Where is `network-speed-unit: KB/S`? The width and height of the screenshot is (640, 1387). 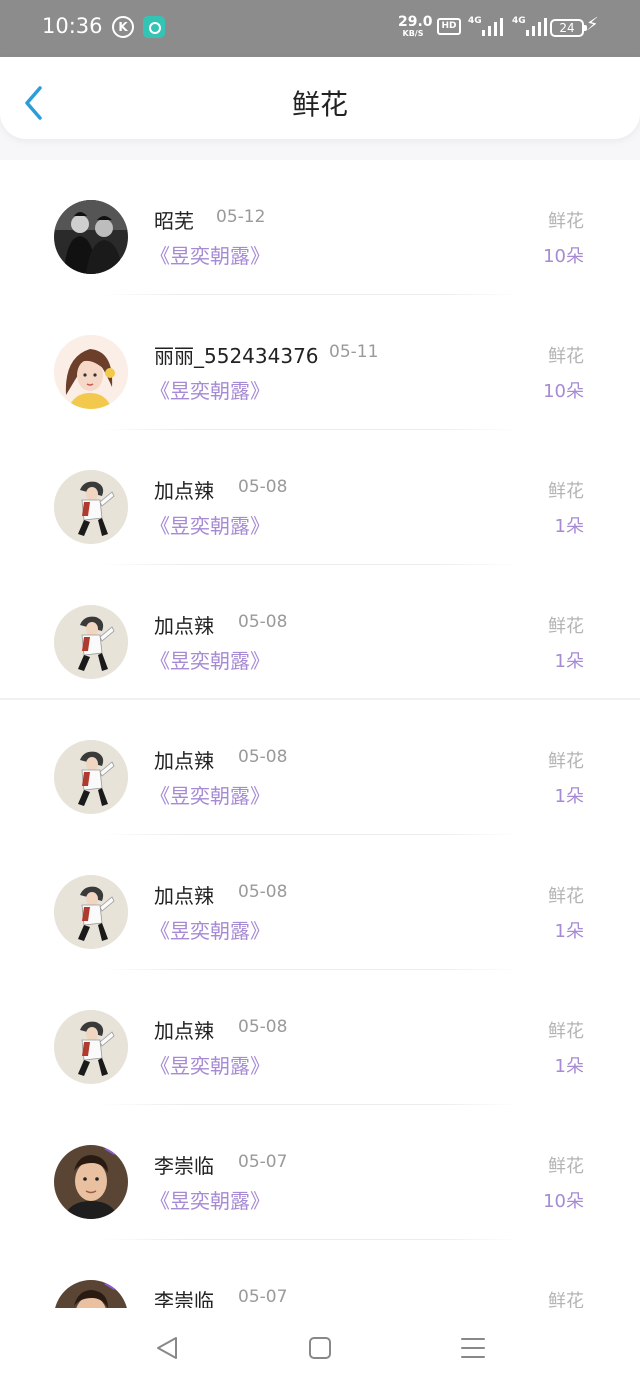 network-speed-unit: KB/S is located at coordinates (413, 33).